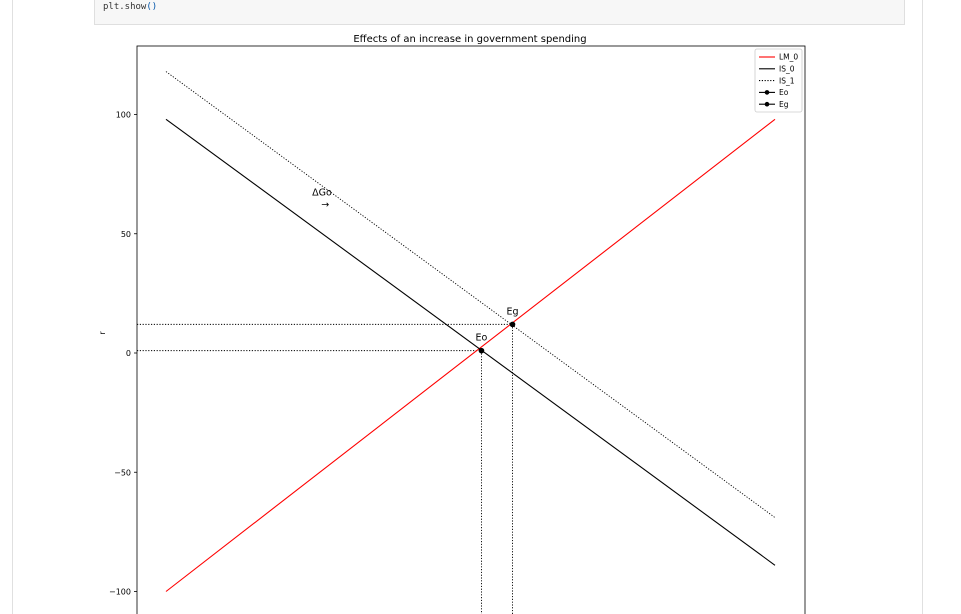 The height and width of the screenshot is (614, 961). I want to click on point-eo, so click(481, 350).